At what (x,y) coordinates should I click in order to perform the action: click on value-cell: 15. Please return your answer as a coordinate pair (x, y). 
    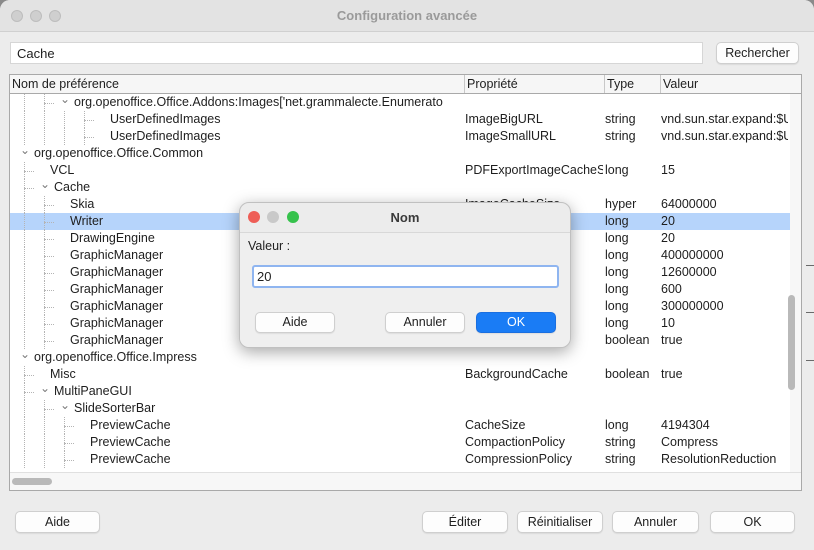
    Looking at the image, I should click on (668, 170).